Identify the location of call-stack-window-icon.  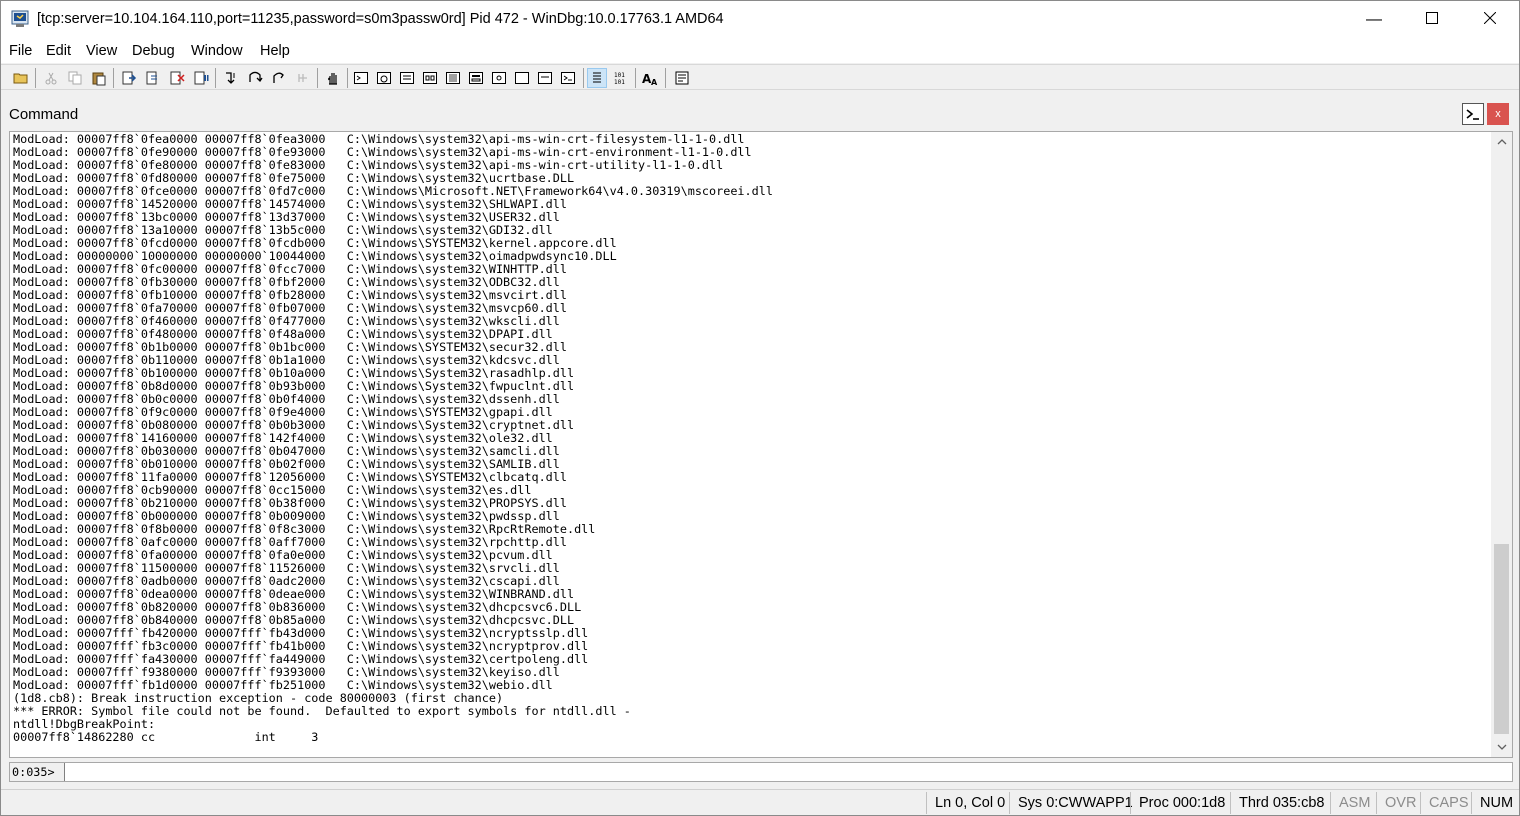
(476, 78).